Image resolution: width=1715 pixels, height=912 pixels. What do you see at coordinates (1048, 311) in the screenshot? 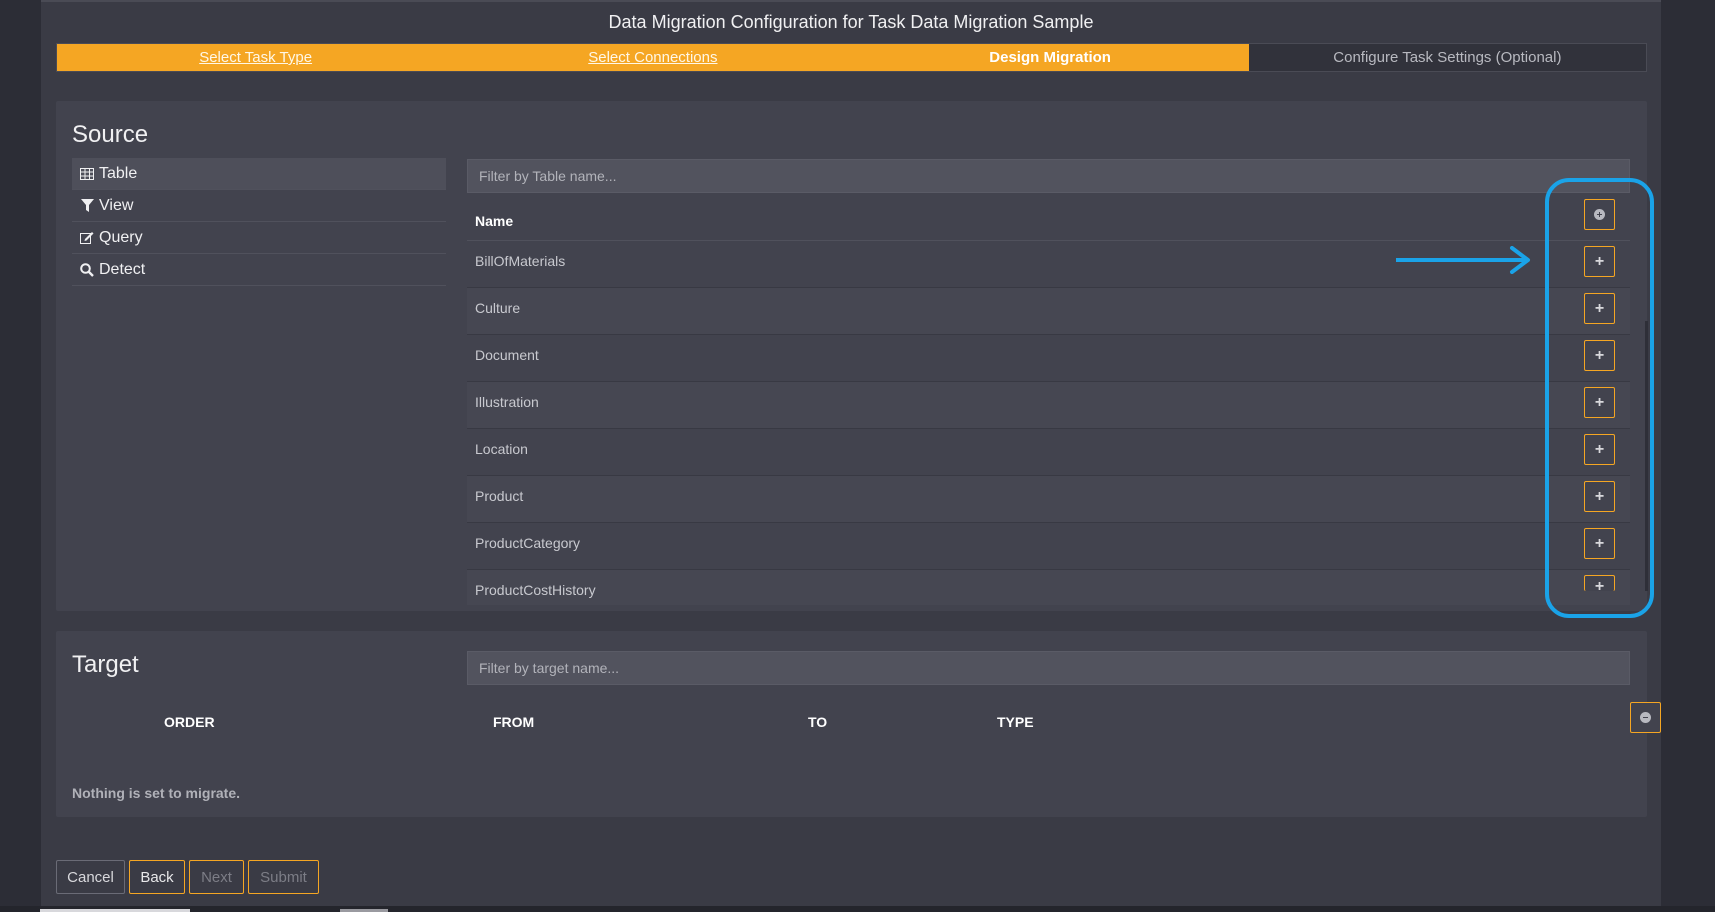
I see `table-row: Culture` at bounding box center [1048, 311].